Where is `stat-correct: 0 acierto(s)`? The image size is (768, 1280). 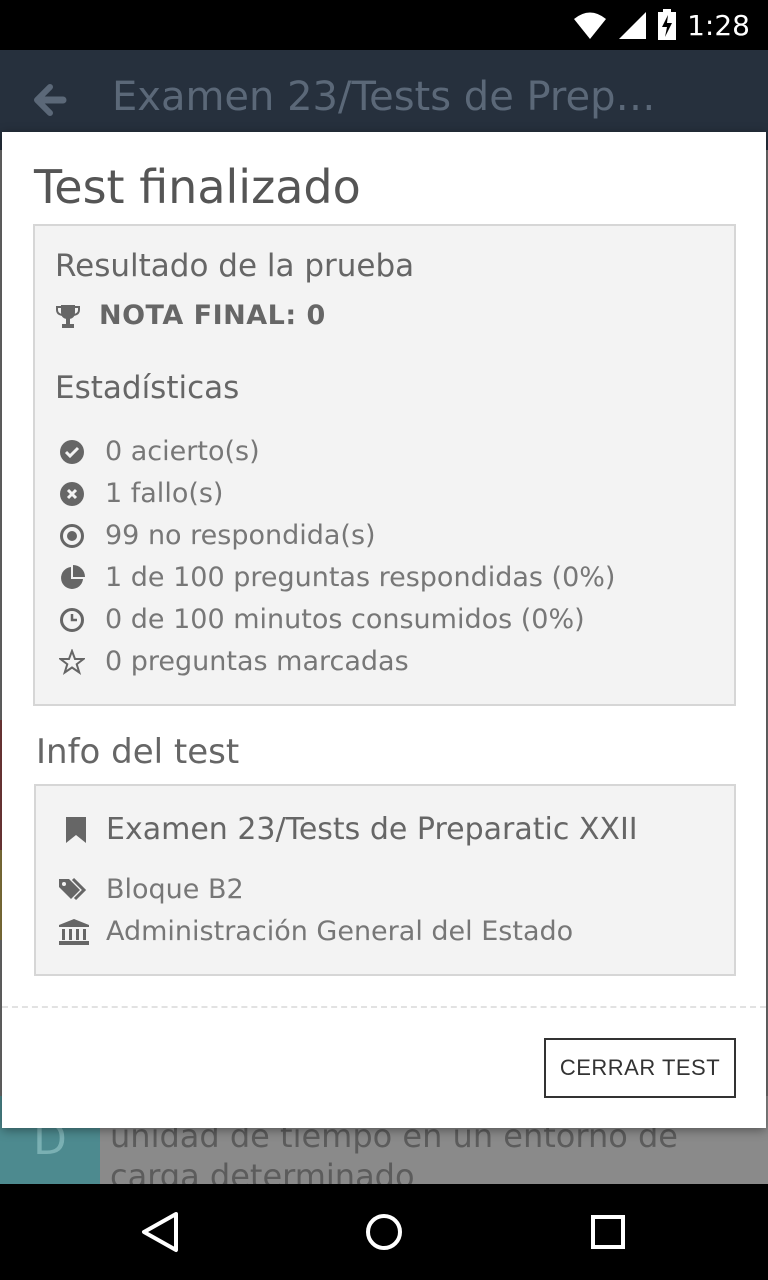 stat-correct: 0 acierto(s) is located at coordinates (159, 451).